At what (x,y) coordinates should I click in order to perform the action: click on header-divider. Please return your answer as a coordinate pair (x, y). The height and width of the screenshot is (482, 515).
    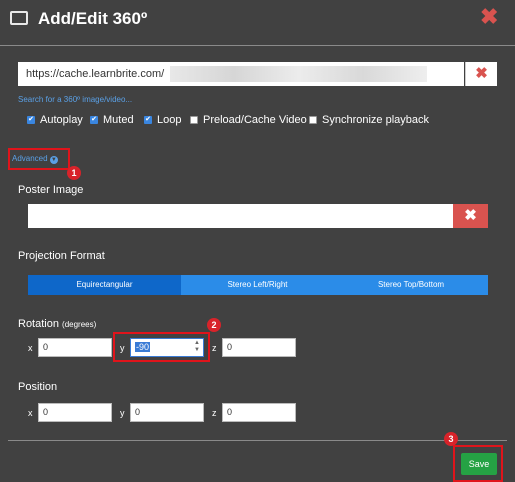
    Looking at the image, I should click on (257, 45).